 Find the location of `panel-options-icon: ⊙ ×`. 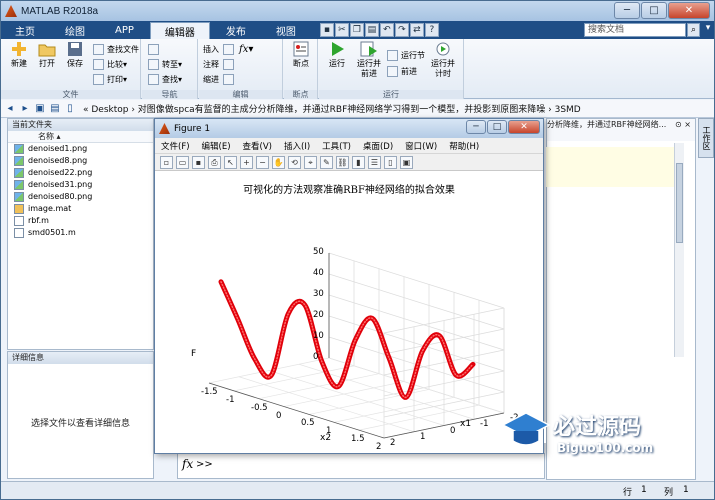

panel-options-icon: ⊙ × is located at coordinates (683, 125).